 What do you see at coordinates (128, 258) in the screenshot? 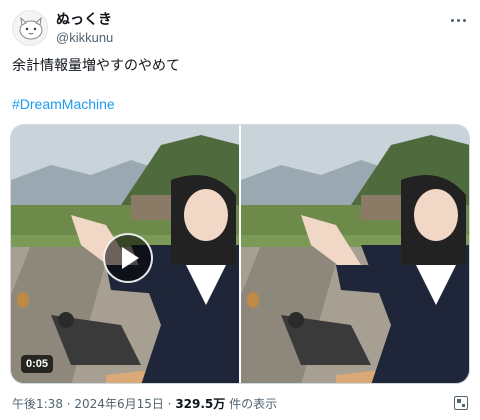
I see `play-icon` at bounding box center [128, 258].